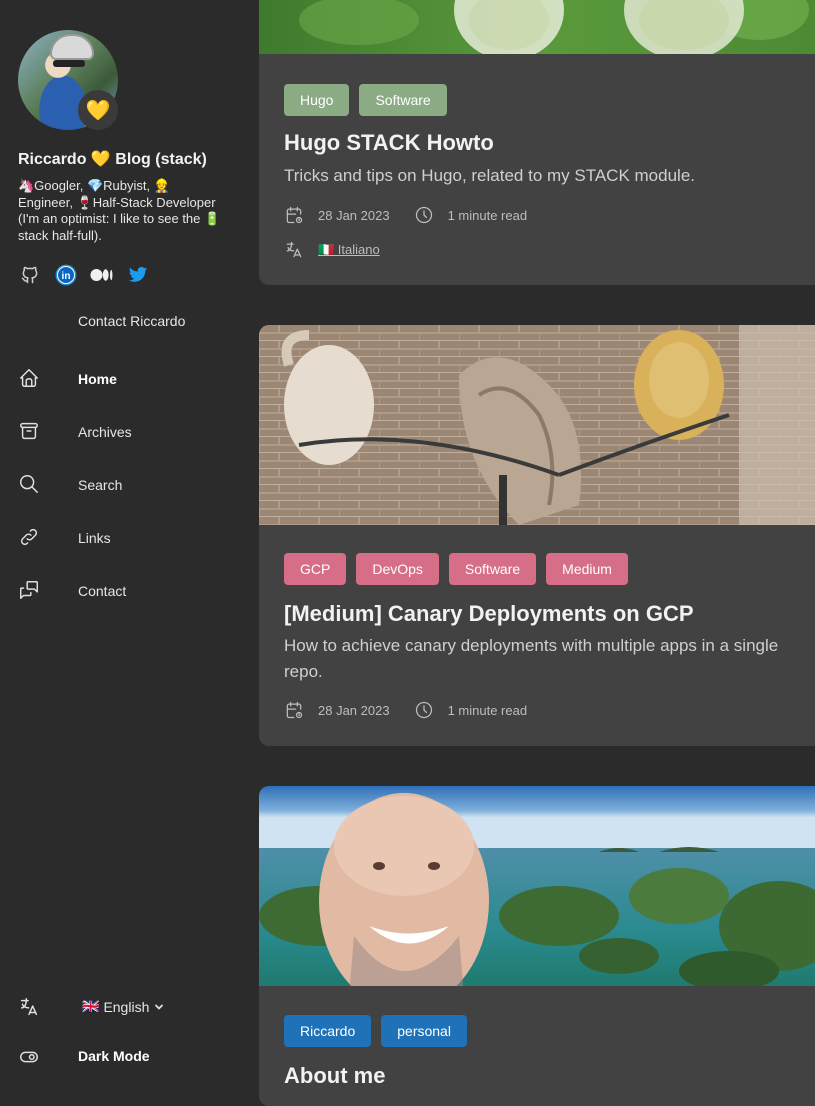  I want to click on post-tags: Hugo Software, so click(365, 100).